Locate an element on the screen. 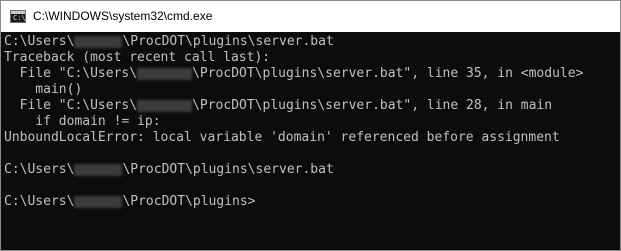 The height and width of the screenshot is (251, 621). console-line: main() is located at coordinates (43, 89).